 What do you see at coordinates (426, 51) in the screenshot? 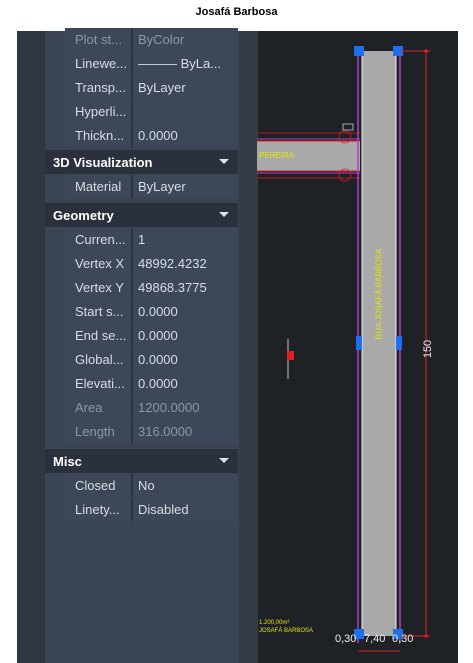
I see `dimension-tick-top` at bounding box center [426, 51].